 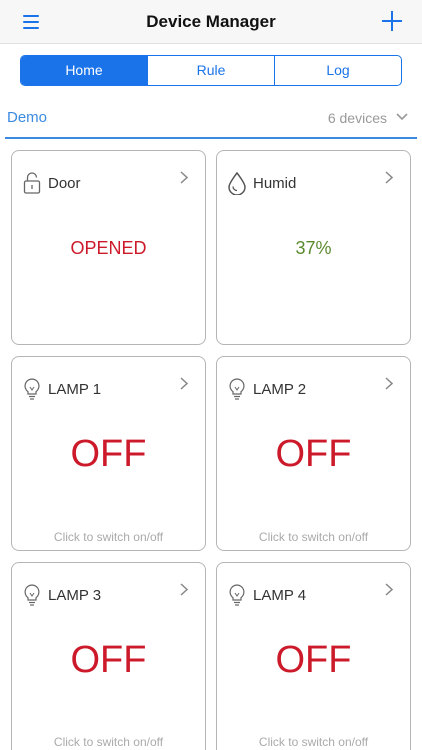 I want to click on water-drop-icon, so click(x=237, y=183).